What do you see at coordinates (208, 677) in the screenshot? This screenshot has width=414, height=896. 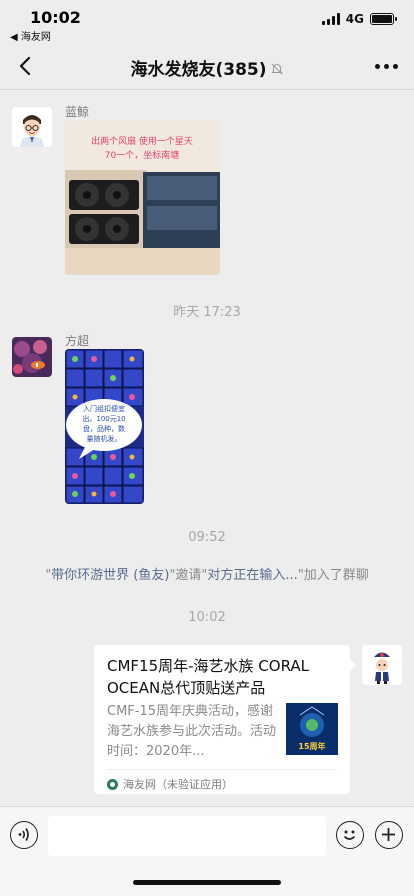 I see `link-card-title: CMF15周年-海艺水族 CORAL OCEAN总代顶贴送产品` at bounding box center [208, 677].